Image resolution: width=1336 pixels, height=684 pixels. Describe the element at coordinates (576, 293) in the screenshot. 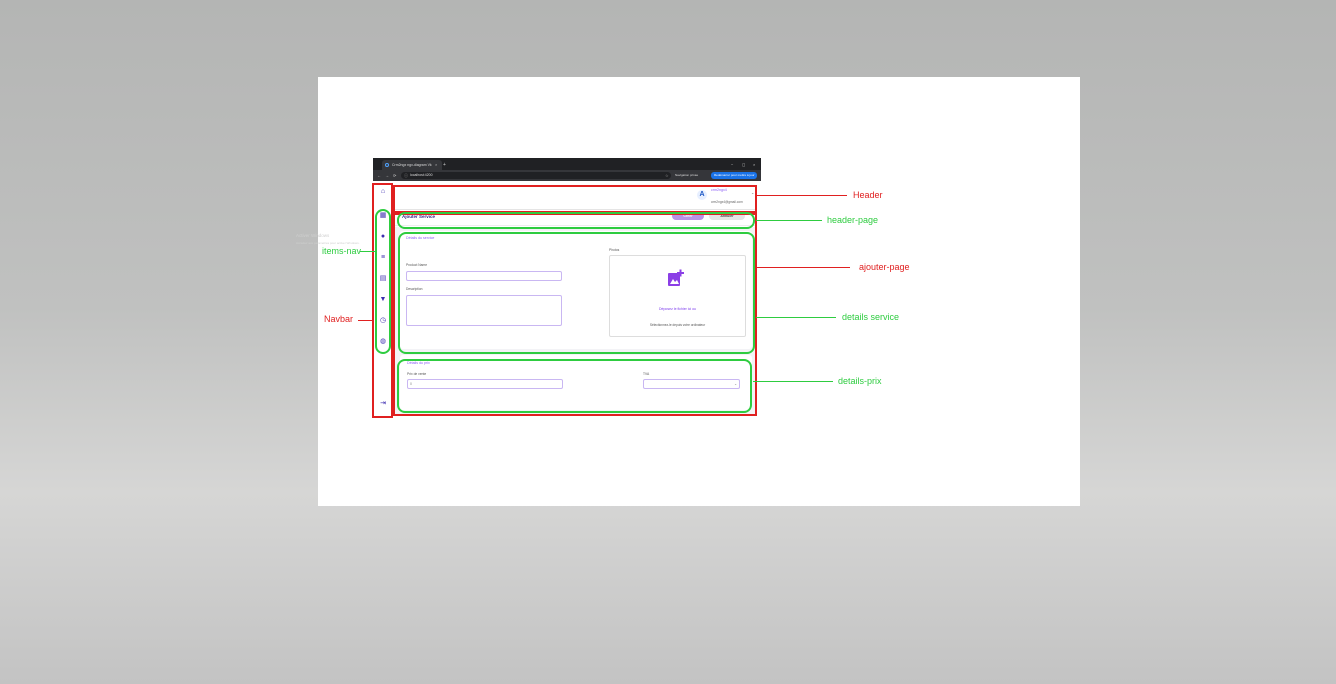

I see `details-service-highlight-box` at that location.